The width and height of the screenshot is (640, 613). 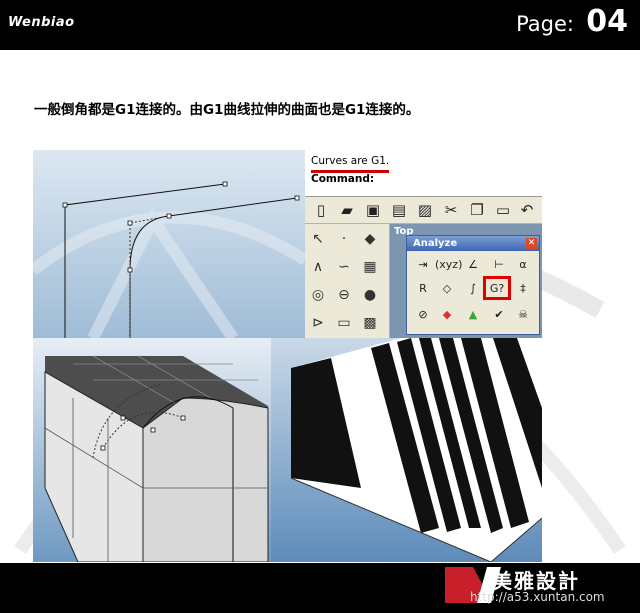 I want to click on point-icon: ·, so click(x=344, y=239).